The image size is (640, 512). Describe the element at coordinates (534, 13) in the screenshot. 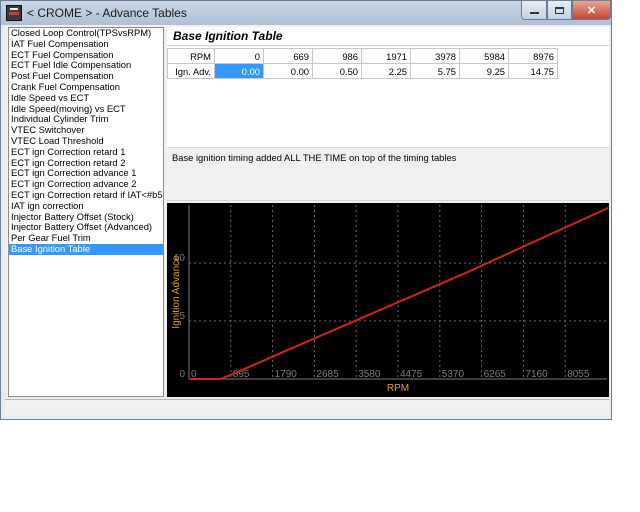

I see `minimize-icon` at that location.